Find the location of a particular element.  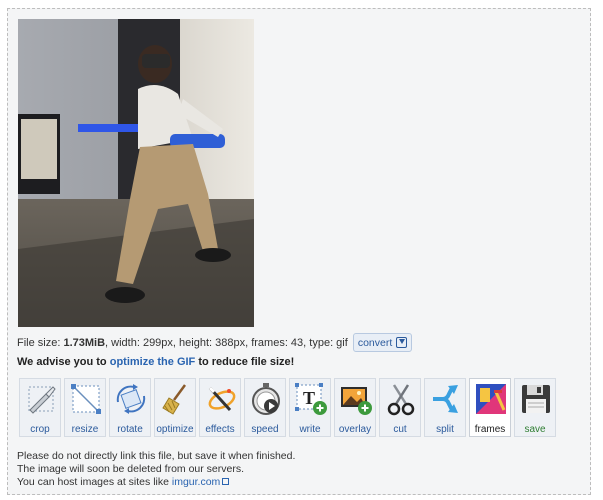

crop-icon is located at coordinates (42, 400).